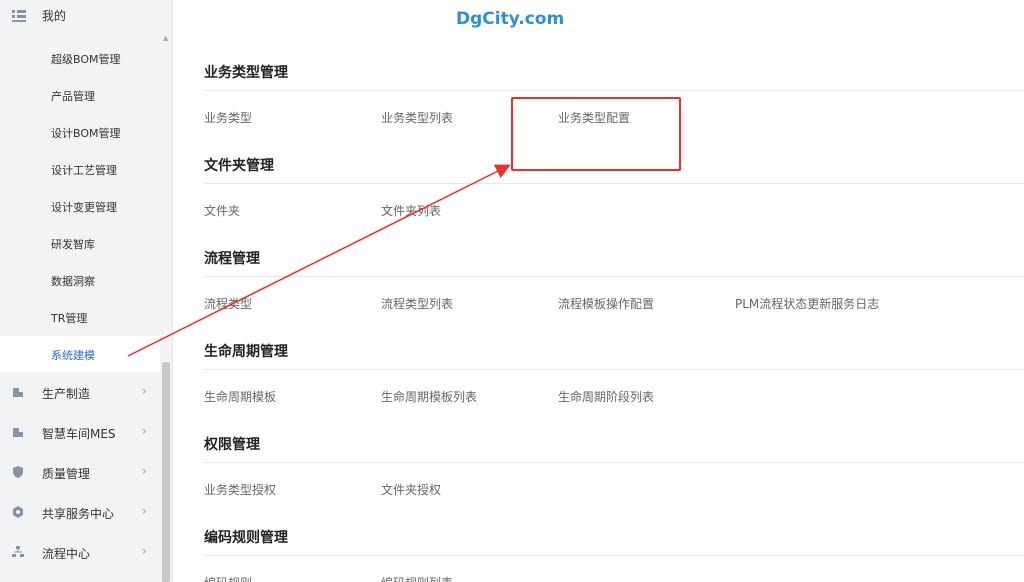  What do you see at coordinates (73, 96) in the screenshot?
I see `sidebar-subitem-label: 产品管理` at bounding box center [73, 96].